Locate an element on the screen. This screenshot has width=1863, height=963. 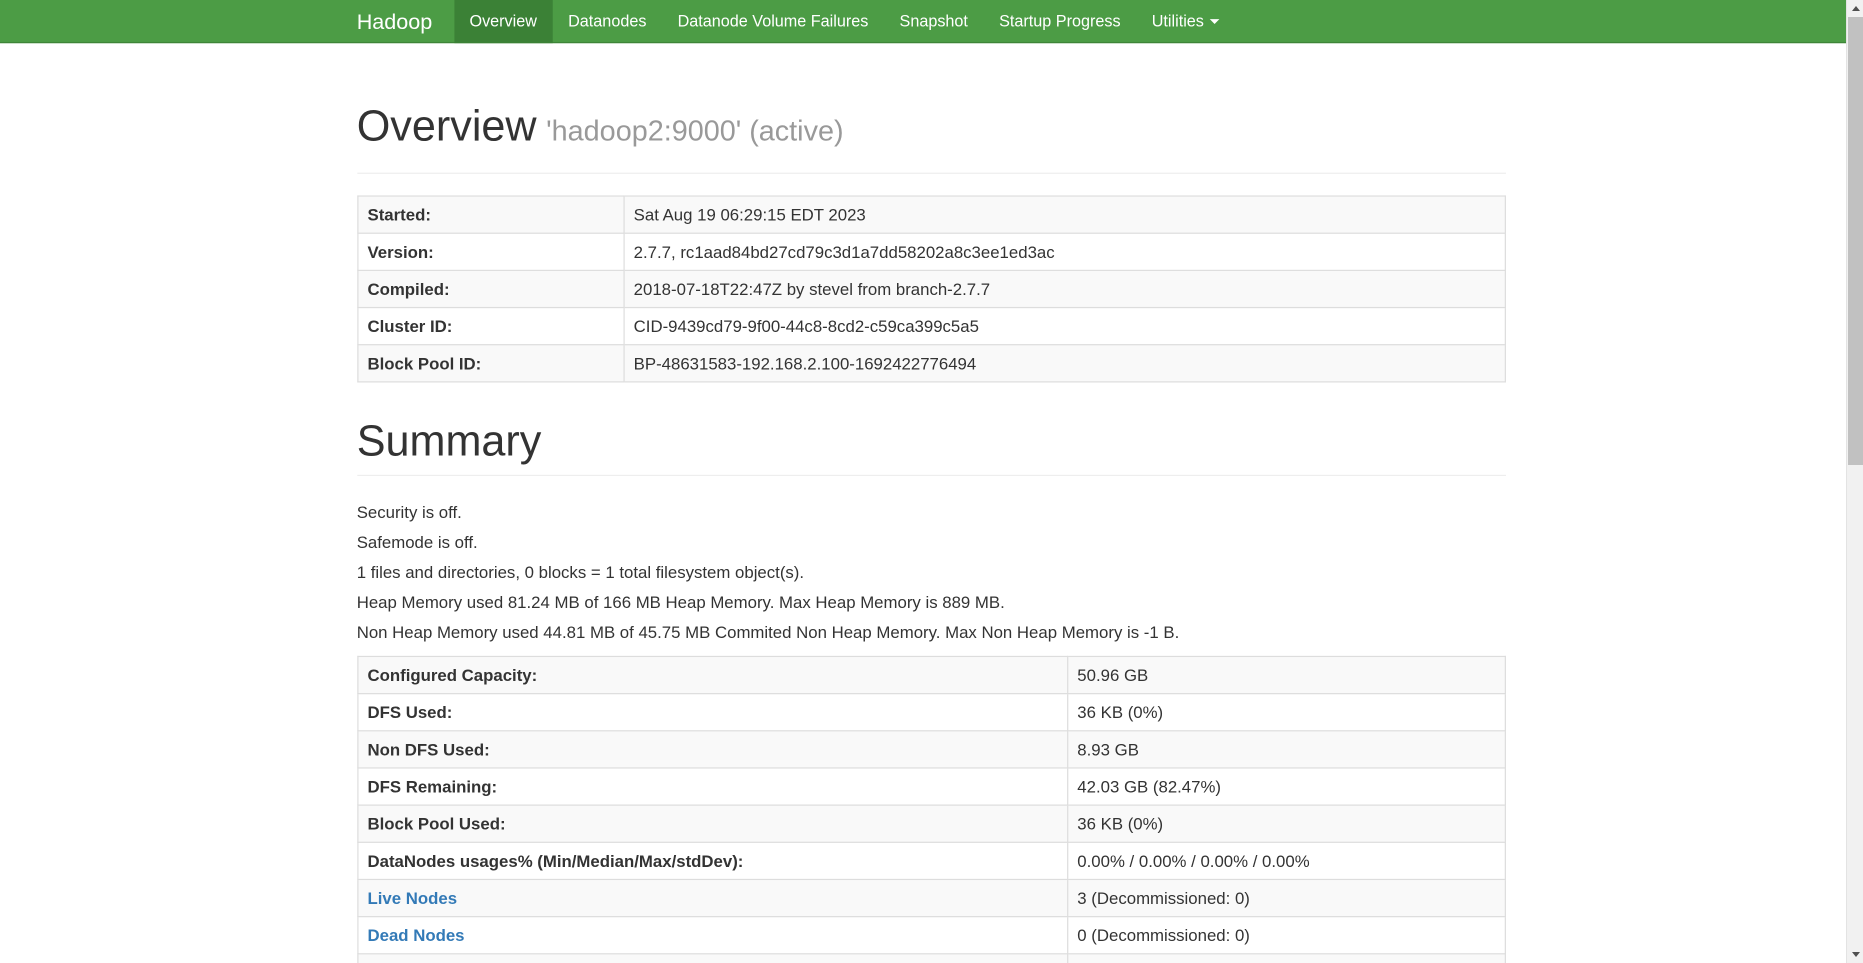
row-label: Cluster ID: is located at coordinates (490, 326).